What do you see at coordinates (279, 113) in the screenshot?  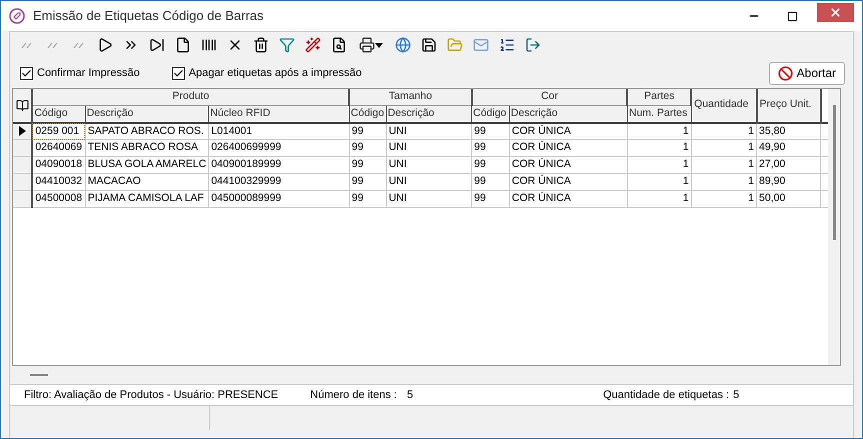 I see `column-header: Núcleo RFID` at bounding box center [279, 113].